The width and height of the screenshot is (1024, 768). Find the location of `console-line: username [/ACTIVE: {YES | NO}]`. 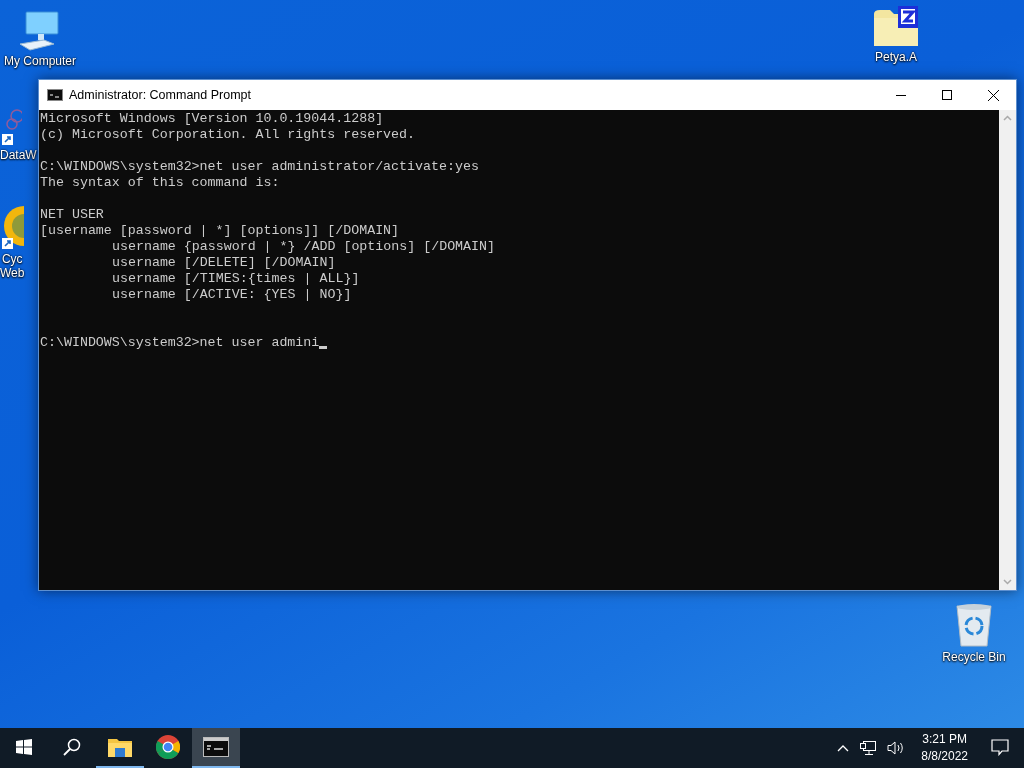

console-line: username [/ACTIVE: {YES | NO}] is located at coordinates (231, 295).